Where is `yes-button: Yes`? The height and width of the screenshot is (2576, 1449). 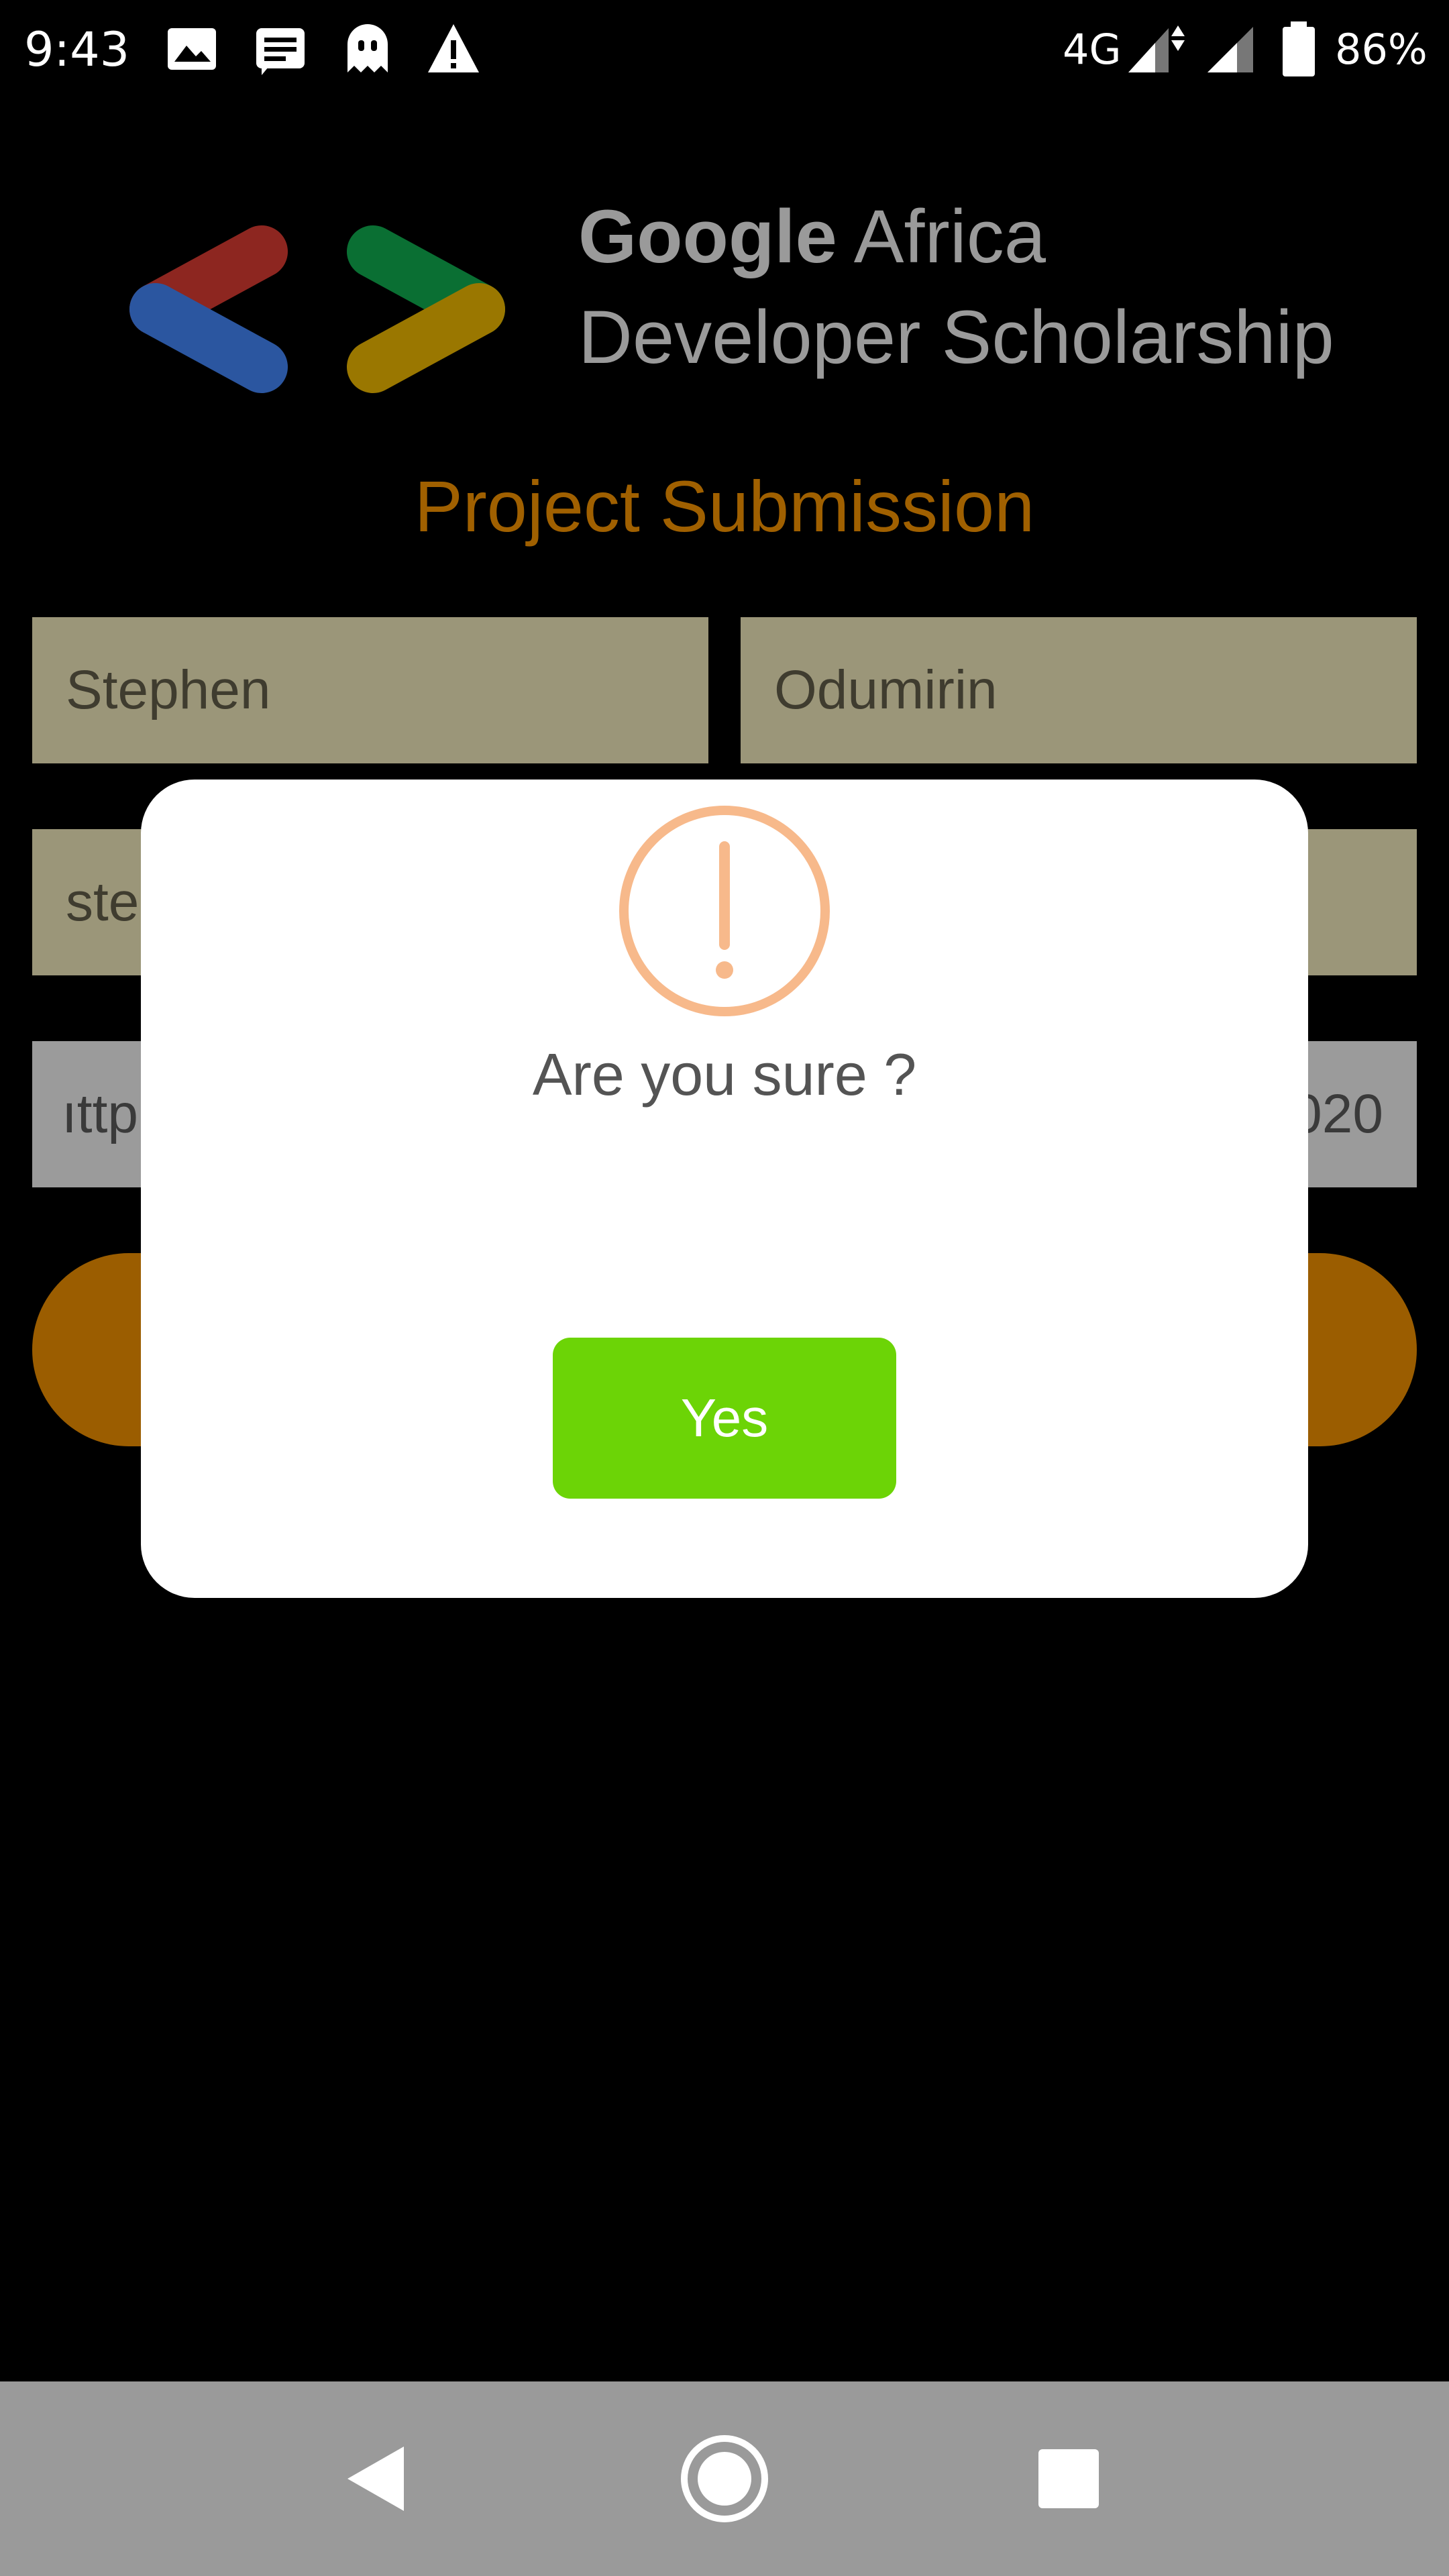 yes-button: Yes is located at coordinates (724, 1418).